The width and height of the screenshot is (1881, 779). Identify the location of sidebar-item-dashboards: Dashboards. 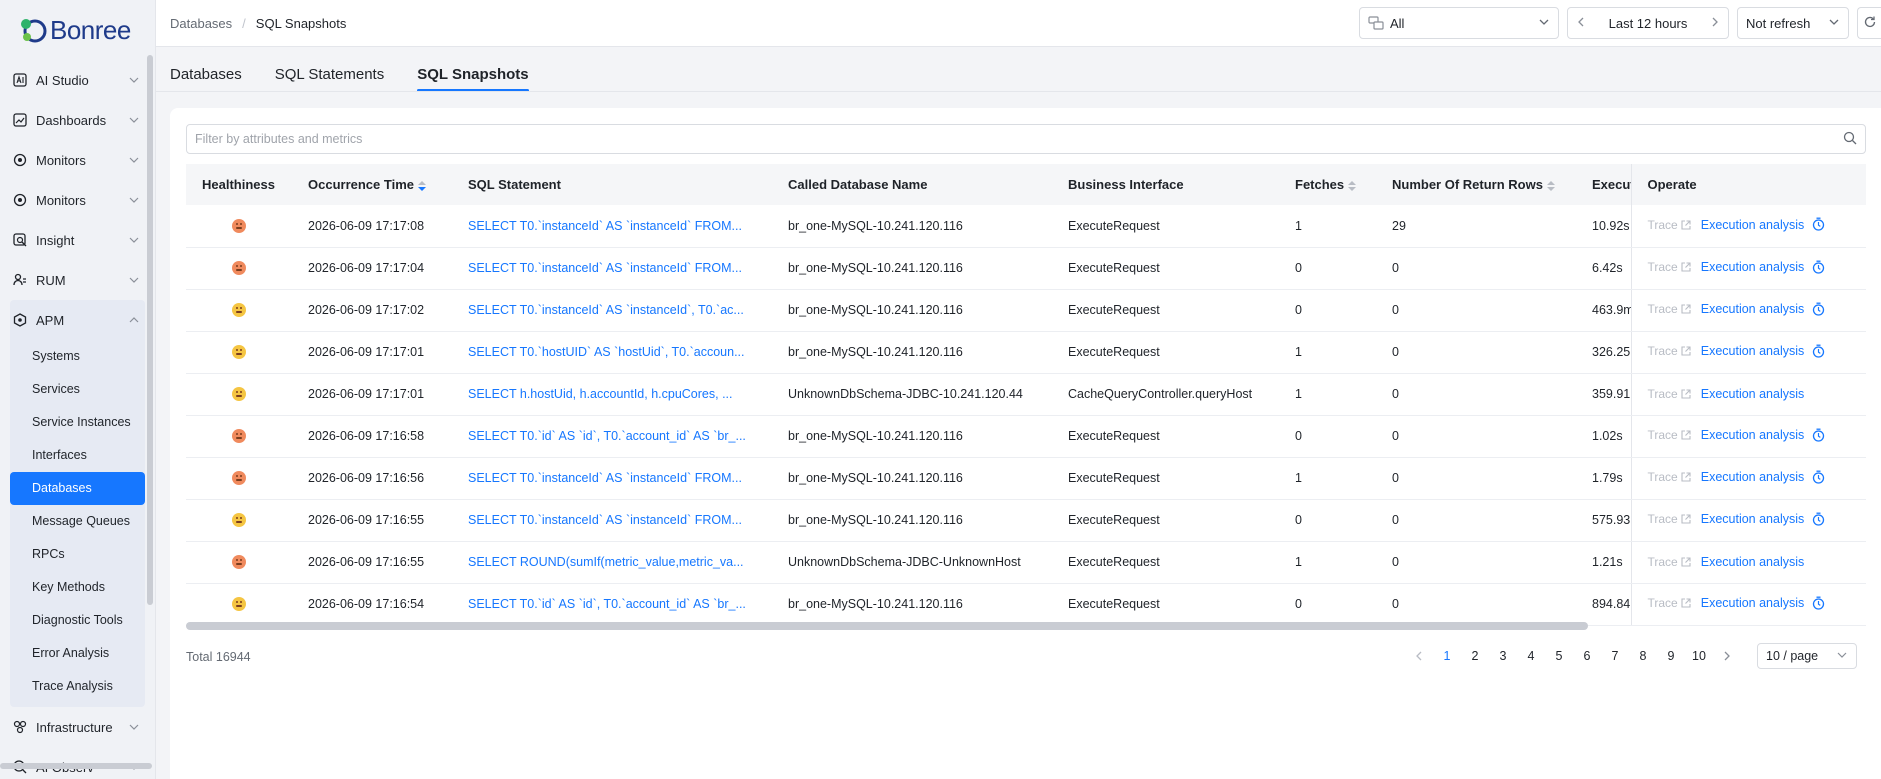
(77, 120).